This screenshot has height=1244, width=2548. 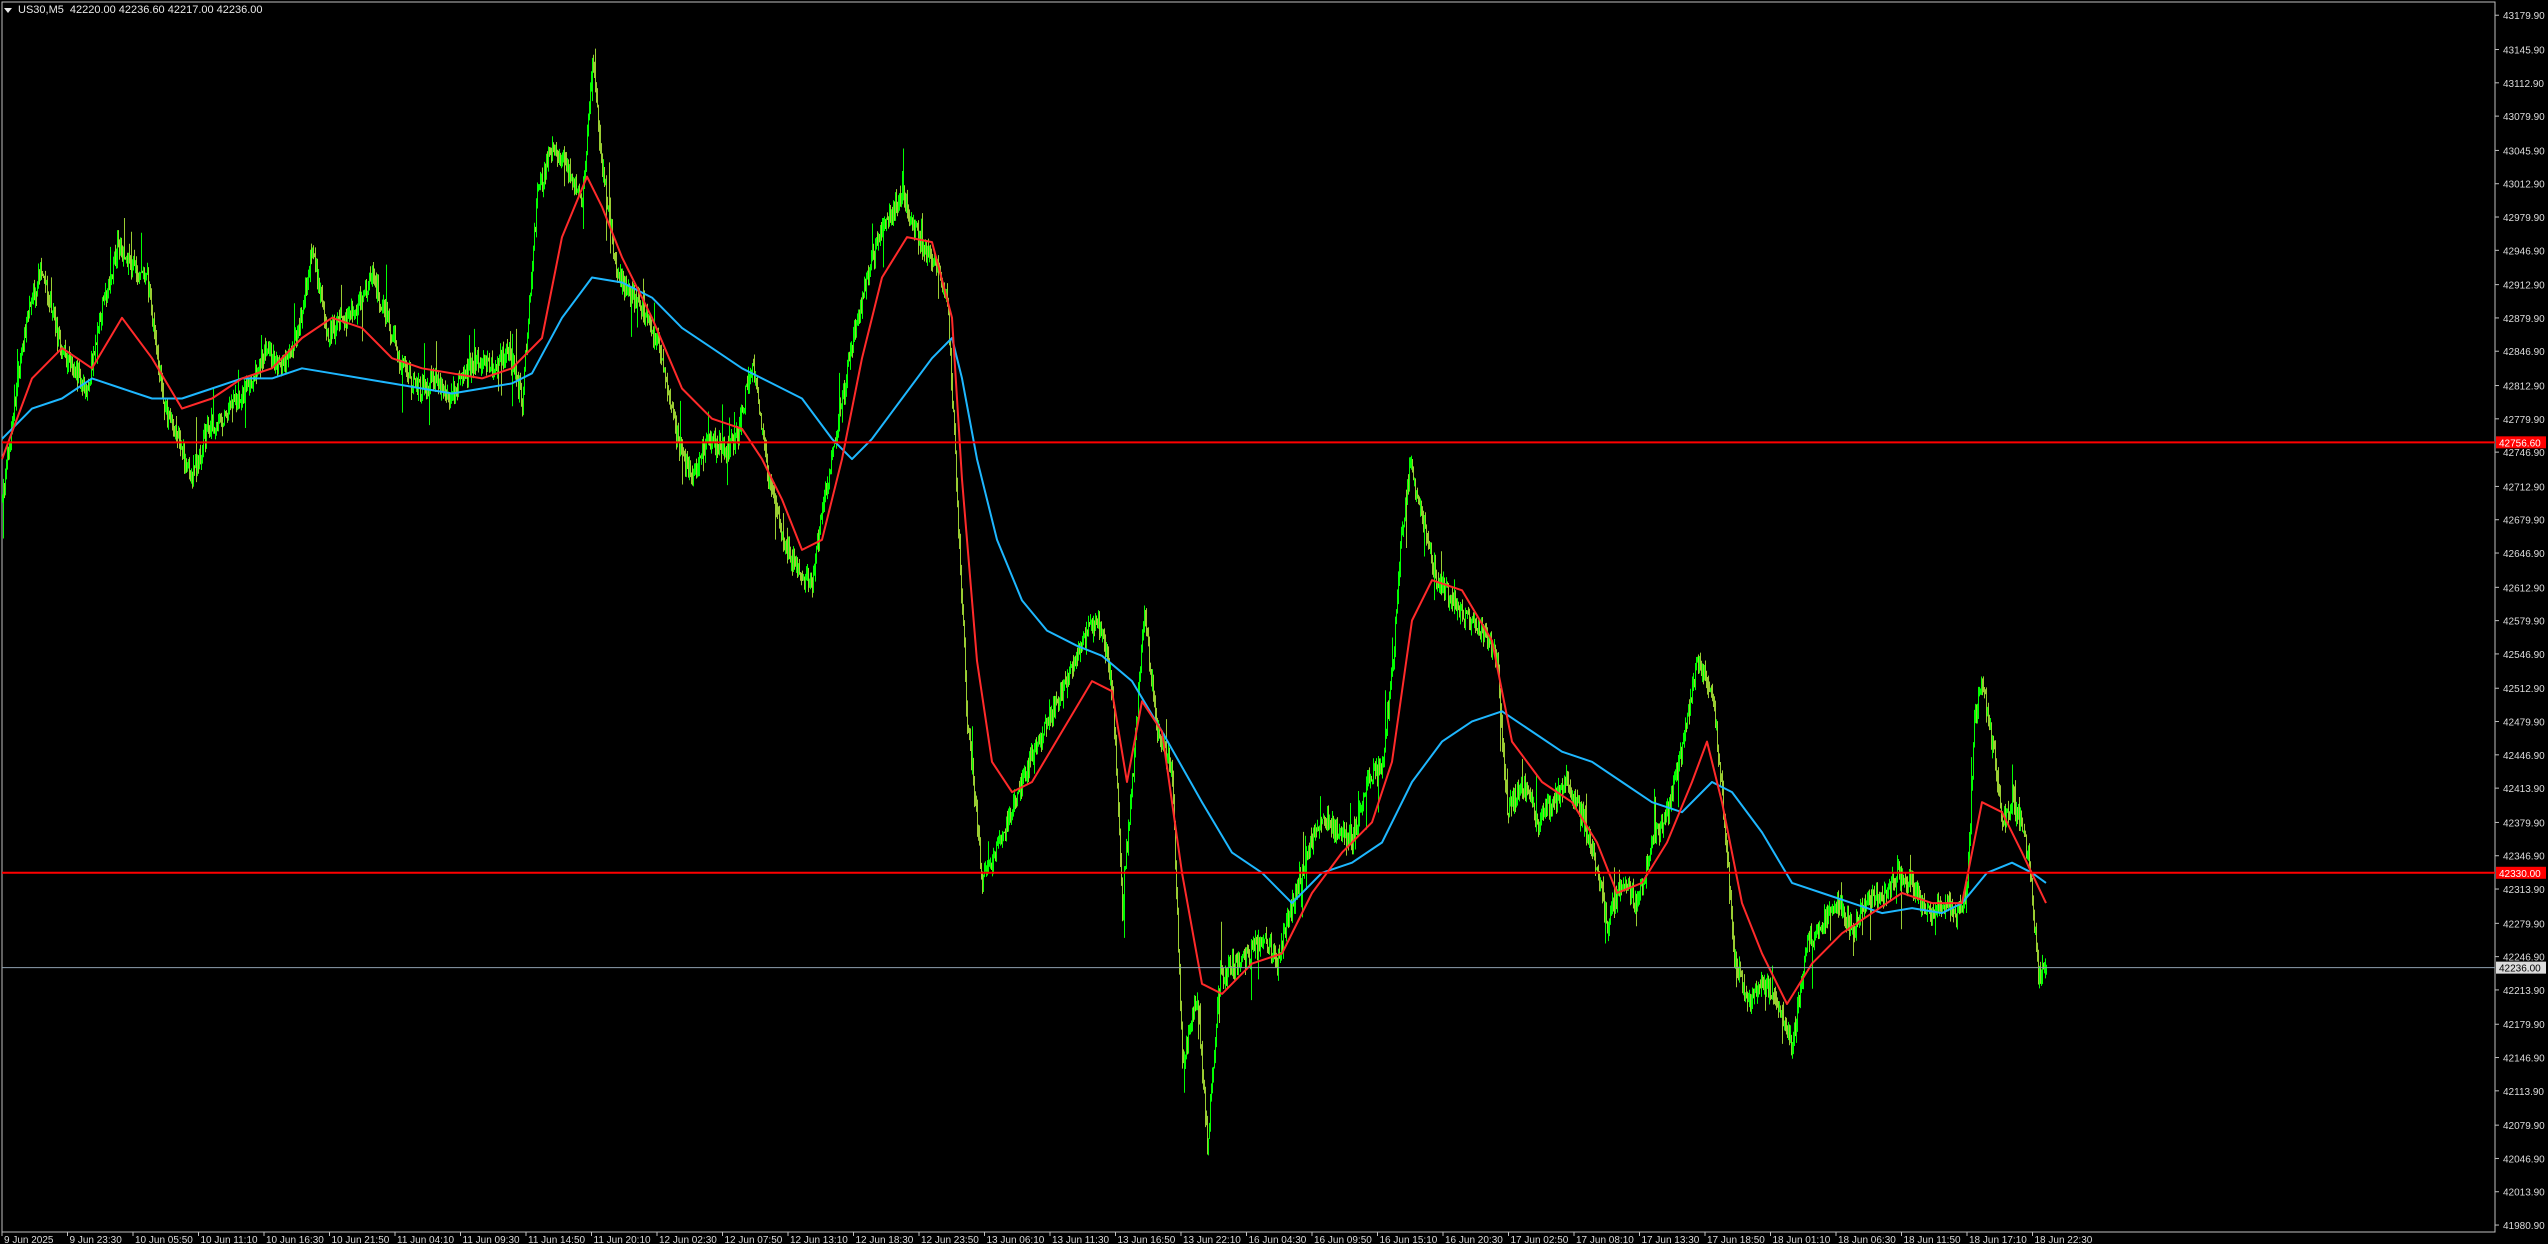 I want to click on price-axis-label: 43145.90, so click(x=2524, y=51).